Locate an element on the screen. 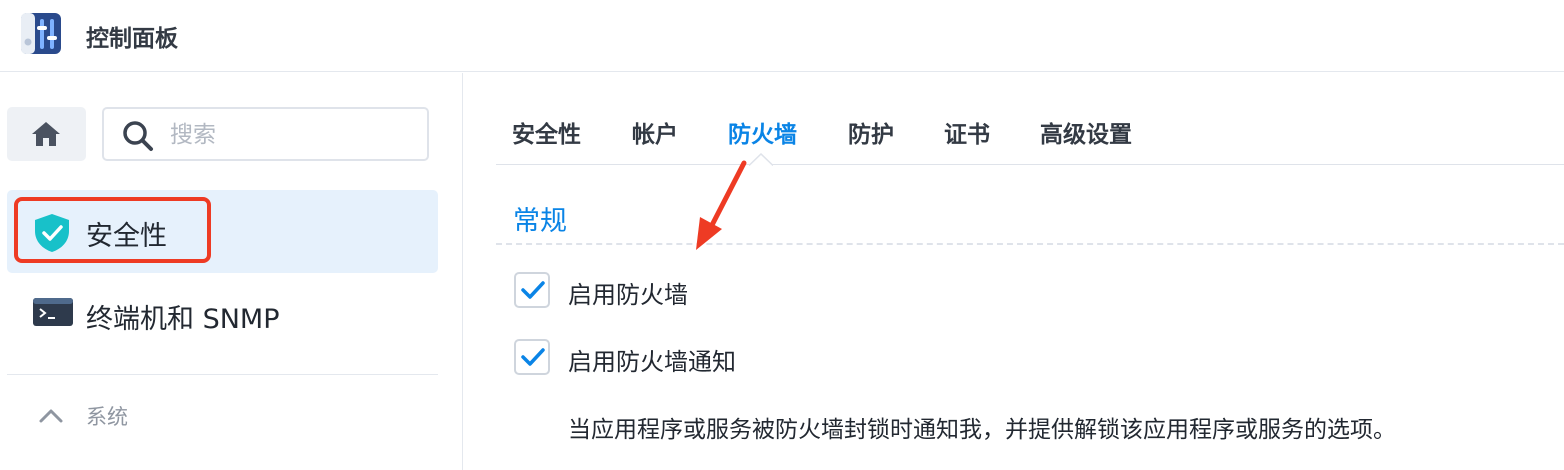 This screenshot has width=1564, height=470. sidebar-divider is located at coordinates (222, 374).